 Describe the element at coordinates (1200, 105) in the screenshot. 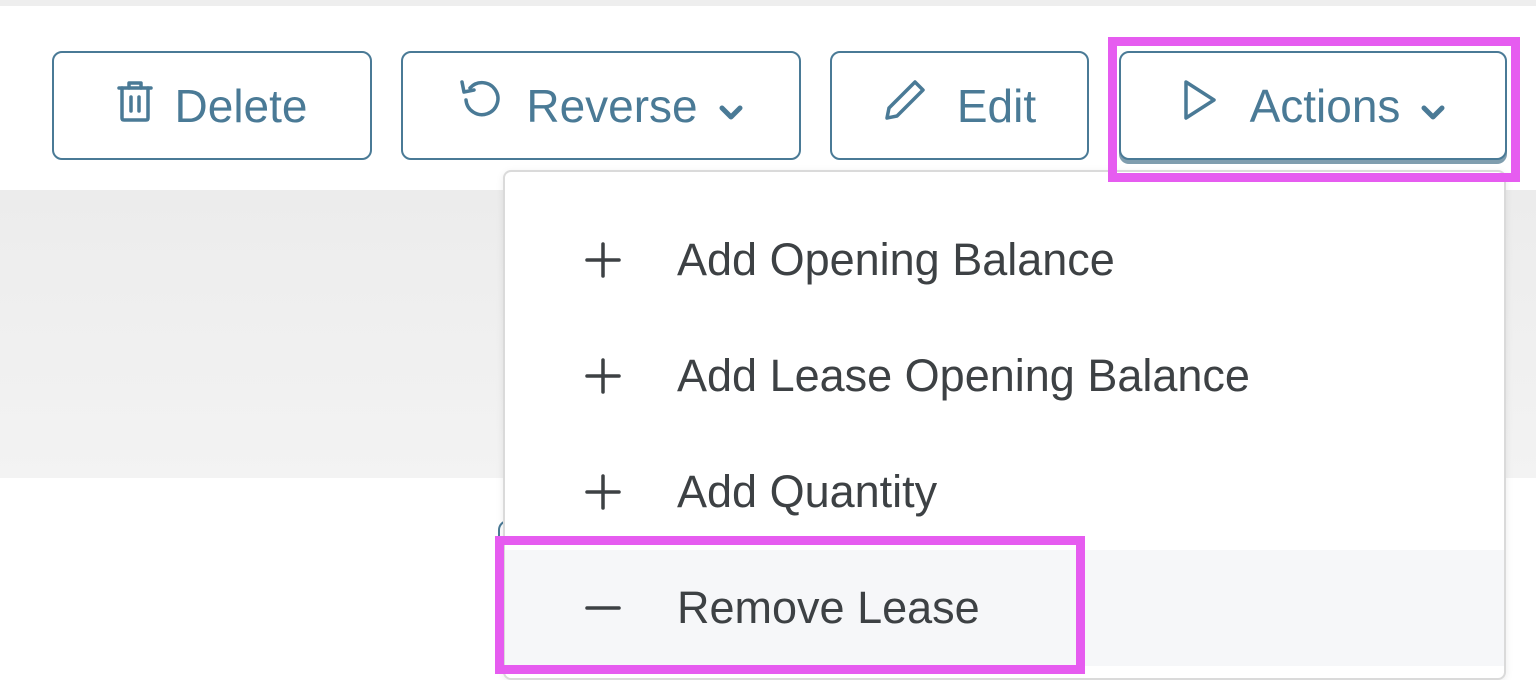

I see `play-icon` at that location.